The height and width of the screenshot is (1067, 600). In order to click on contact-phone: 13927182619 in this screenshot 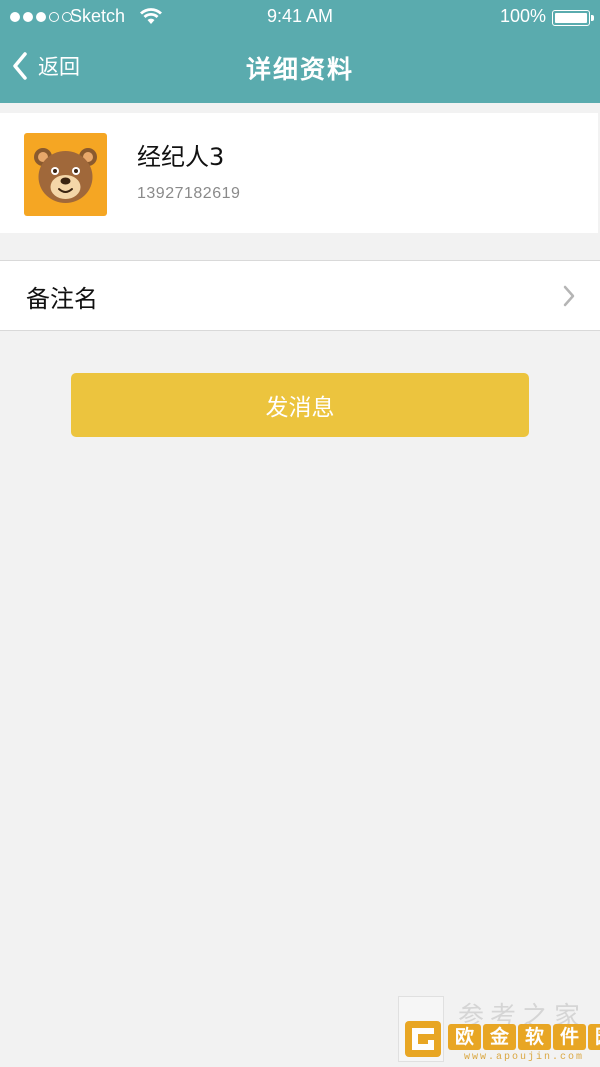, I will do `click(189, 193)`.